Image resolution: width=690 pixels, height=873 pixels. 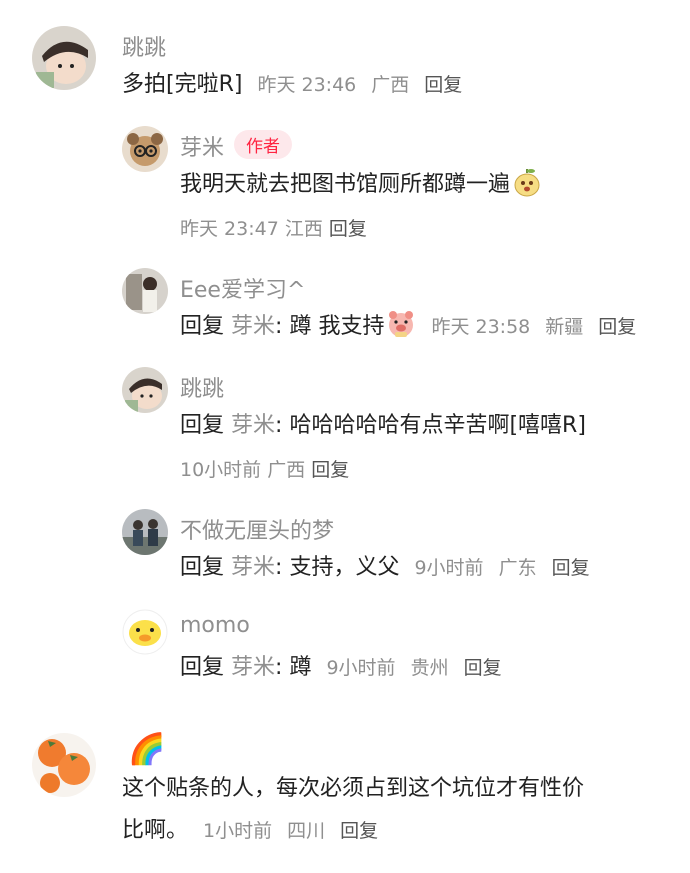 I want to click on comment-text-line: 多拍[完啦R] 昨天 23:46 广西 回复, so click(x=292, y=85).